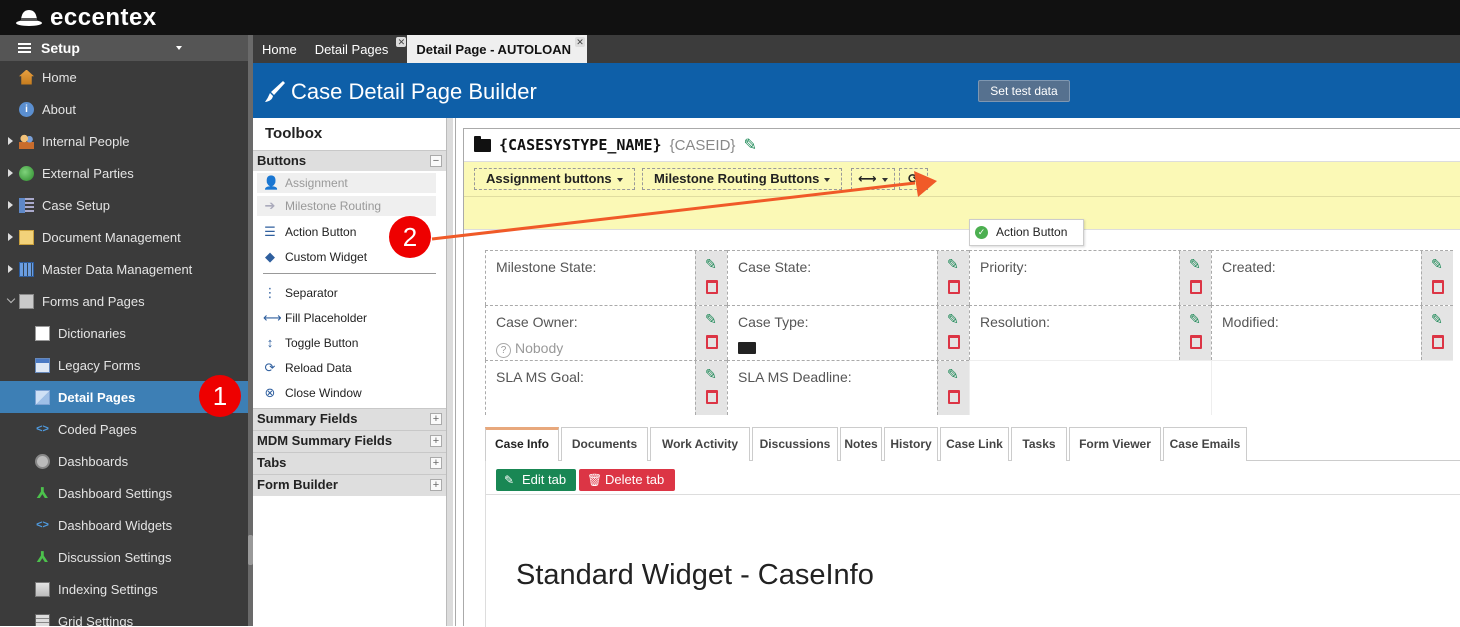 Image resolution: width=1460 pixels, height=627 pixels. Describe the element at coordinates (294, 133) in the screenshot. I see `toolbox-title: Toolbox` at that location.